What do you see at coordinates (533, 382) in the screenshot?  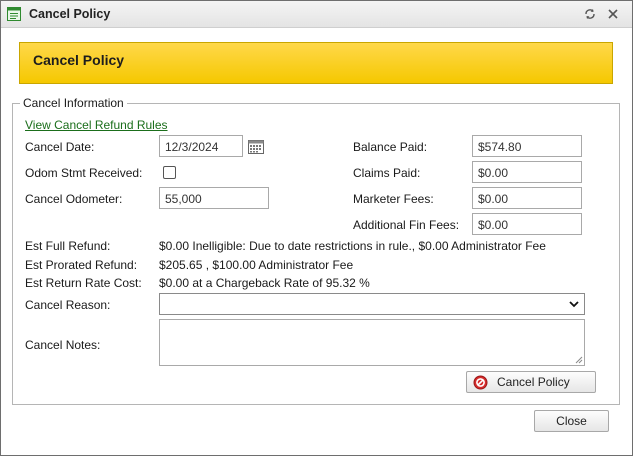 I see `cancel-policy-button-label: Cancel Policy` at bounding box center [533, 382].